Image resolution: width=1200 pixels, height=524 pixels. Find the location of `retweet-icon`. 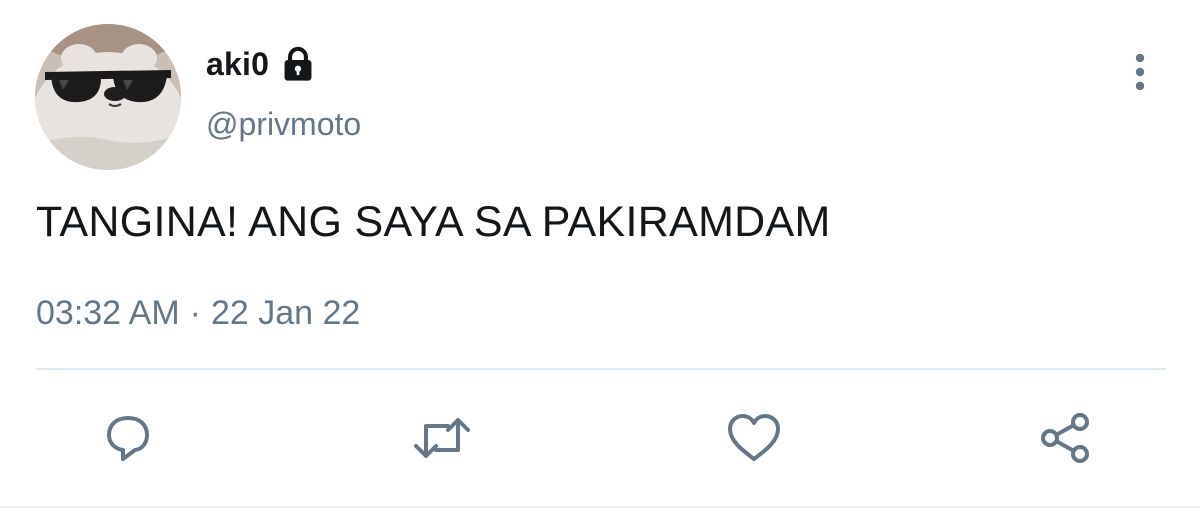

retweet-icon is located at coordinates (442, 438).